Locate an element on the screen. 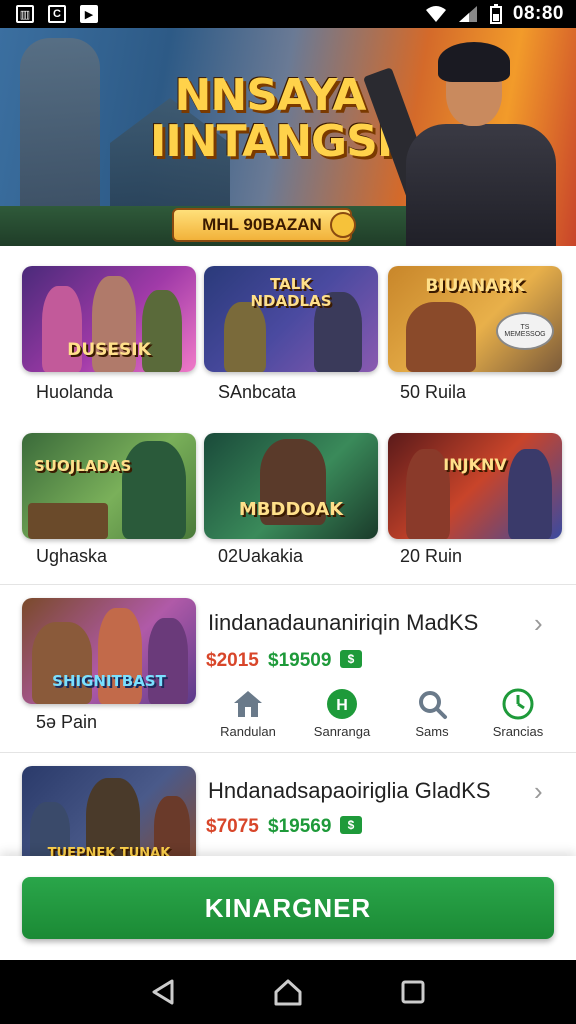  tile-label: 02Uakakia is located at coordinates (260, 556).